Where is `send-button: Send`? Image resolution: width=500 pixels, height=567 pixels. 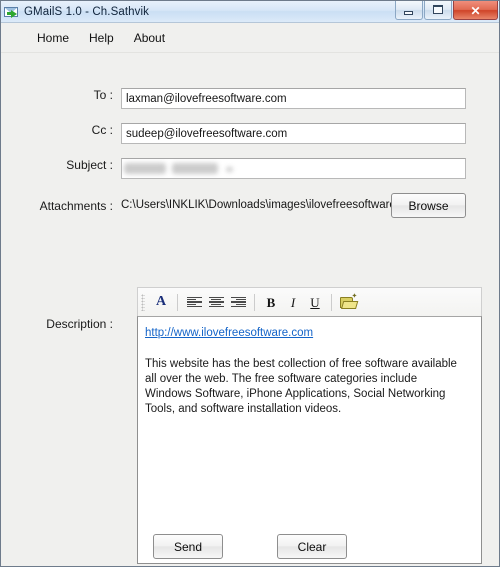 send-button: Send is located at coordinates (188, 546).